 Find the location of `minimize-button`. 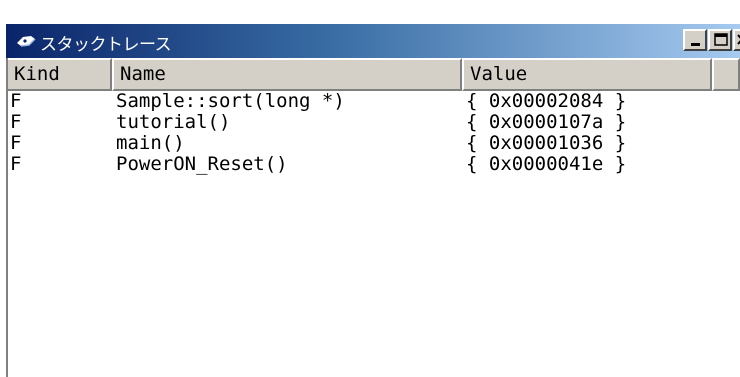

minimize-button is located at coordinates (695, 40).